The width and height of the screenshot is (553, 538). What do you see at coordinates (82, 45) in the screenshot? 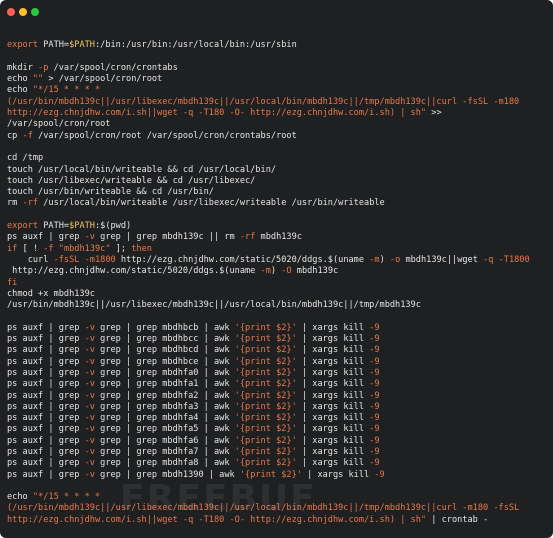
I see `code-token: $PATH` at bounding box center [82, 45].